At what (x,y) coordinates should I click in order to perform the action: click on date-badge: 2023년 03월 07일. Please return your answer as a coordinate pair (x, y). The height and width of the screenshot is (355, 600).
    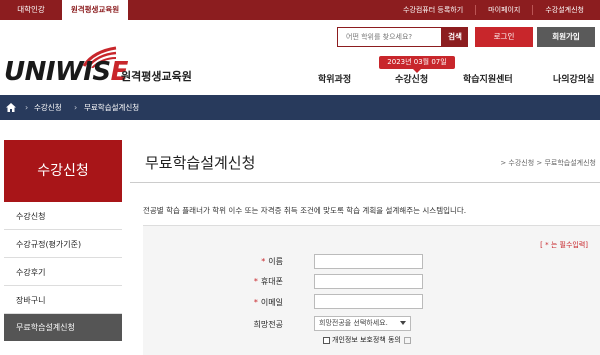
    Looking at the image, I should click on (417, 64).